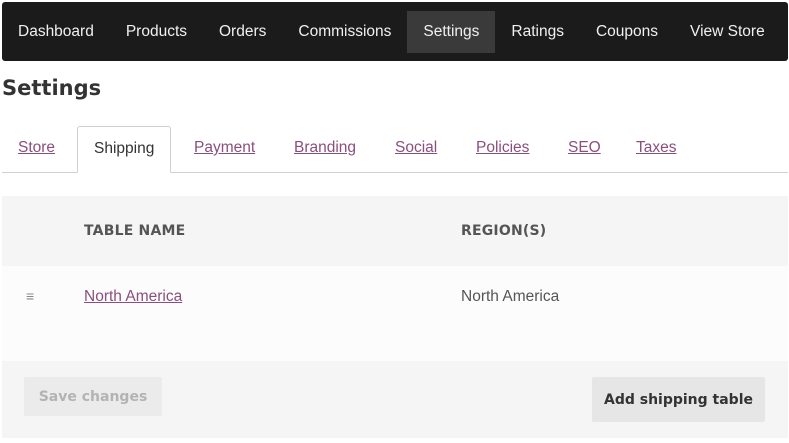 Image resolution: width=789 pixels, height=443 pixels. What do you see at coordinates (678, 399) in the screenshot?
I see `add-shipping-table-button: Add shipping table` at bounding box center [678, 399].